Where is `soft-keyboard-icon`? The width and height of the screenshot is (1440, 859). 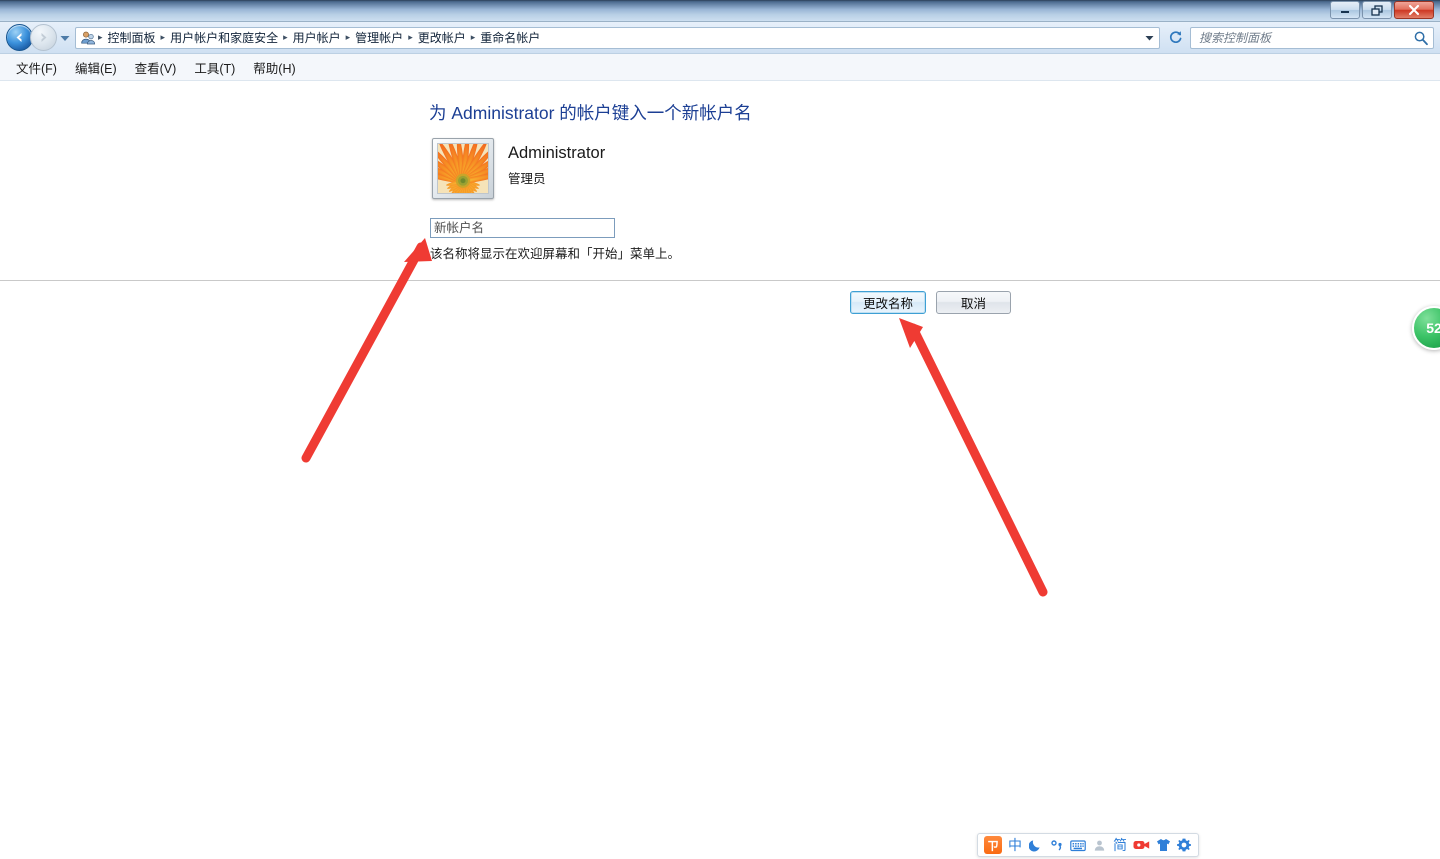
soft-keyboard-icon is located at coordinates (1078, 845).